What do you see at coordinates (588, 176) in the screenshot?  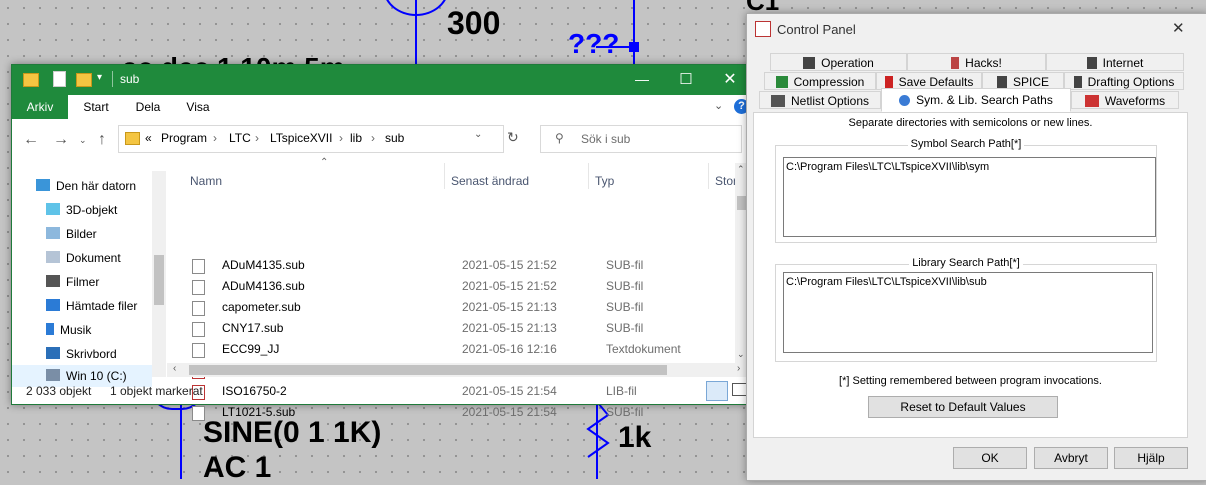 I see `column-separator` at bounding box center [588, 176].